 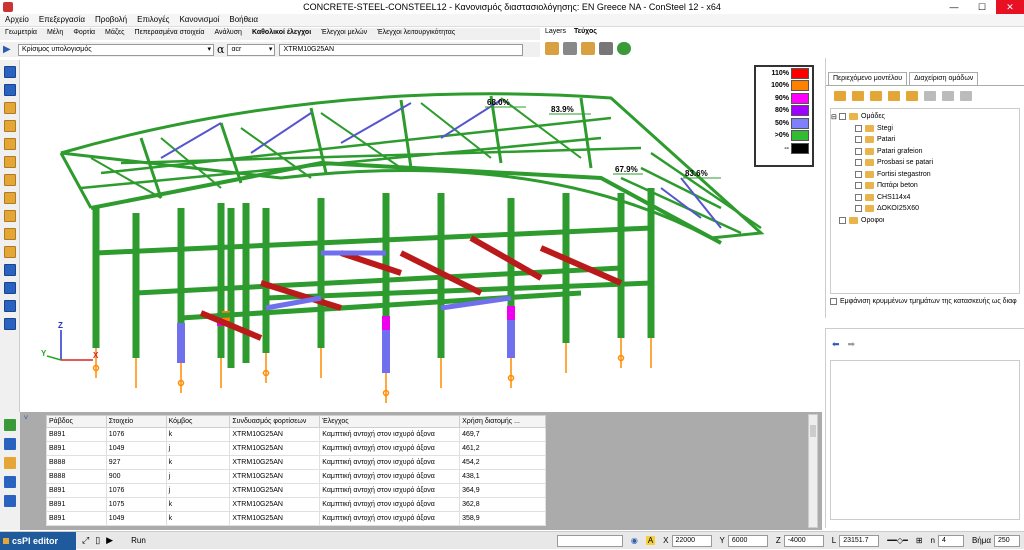 What do you see at coordinates (954, 7) in the screenshot?
I see `minimize-button: —` at bounding box center [954, 7].